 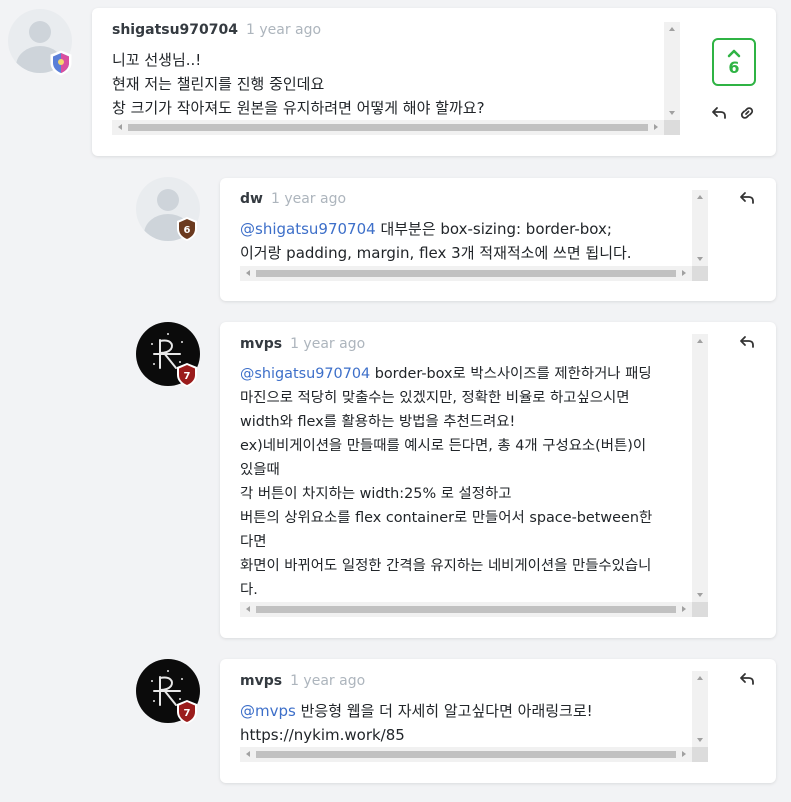 What do you see at coordinates (61, 63) in the screenshot?
I see `user-badge-icon` at bounding box center [61, 63].